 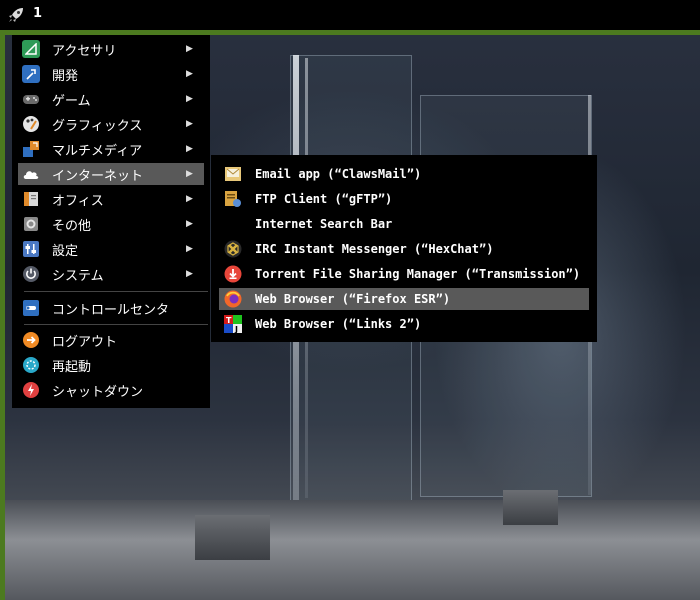 I want to click on office-icon, so click(x=31, y=199).